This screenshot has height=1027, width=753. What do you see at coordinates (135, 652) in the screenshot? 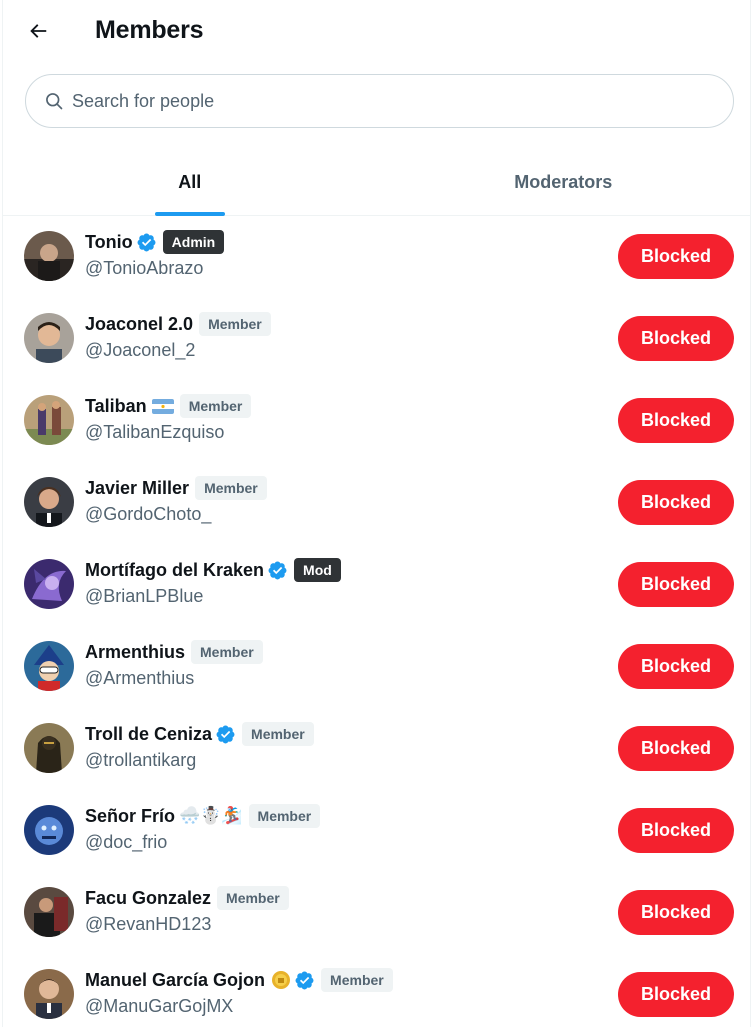
I see `member-name: Armenthius` at bounding box center [135, 652].